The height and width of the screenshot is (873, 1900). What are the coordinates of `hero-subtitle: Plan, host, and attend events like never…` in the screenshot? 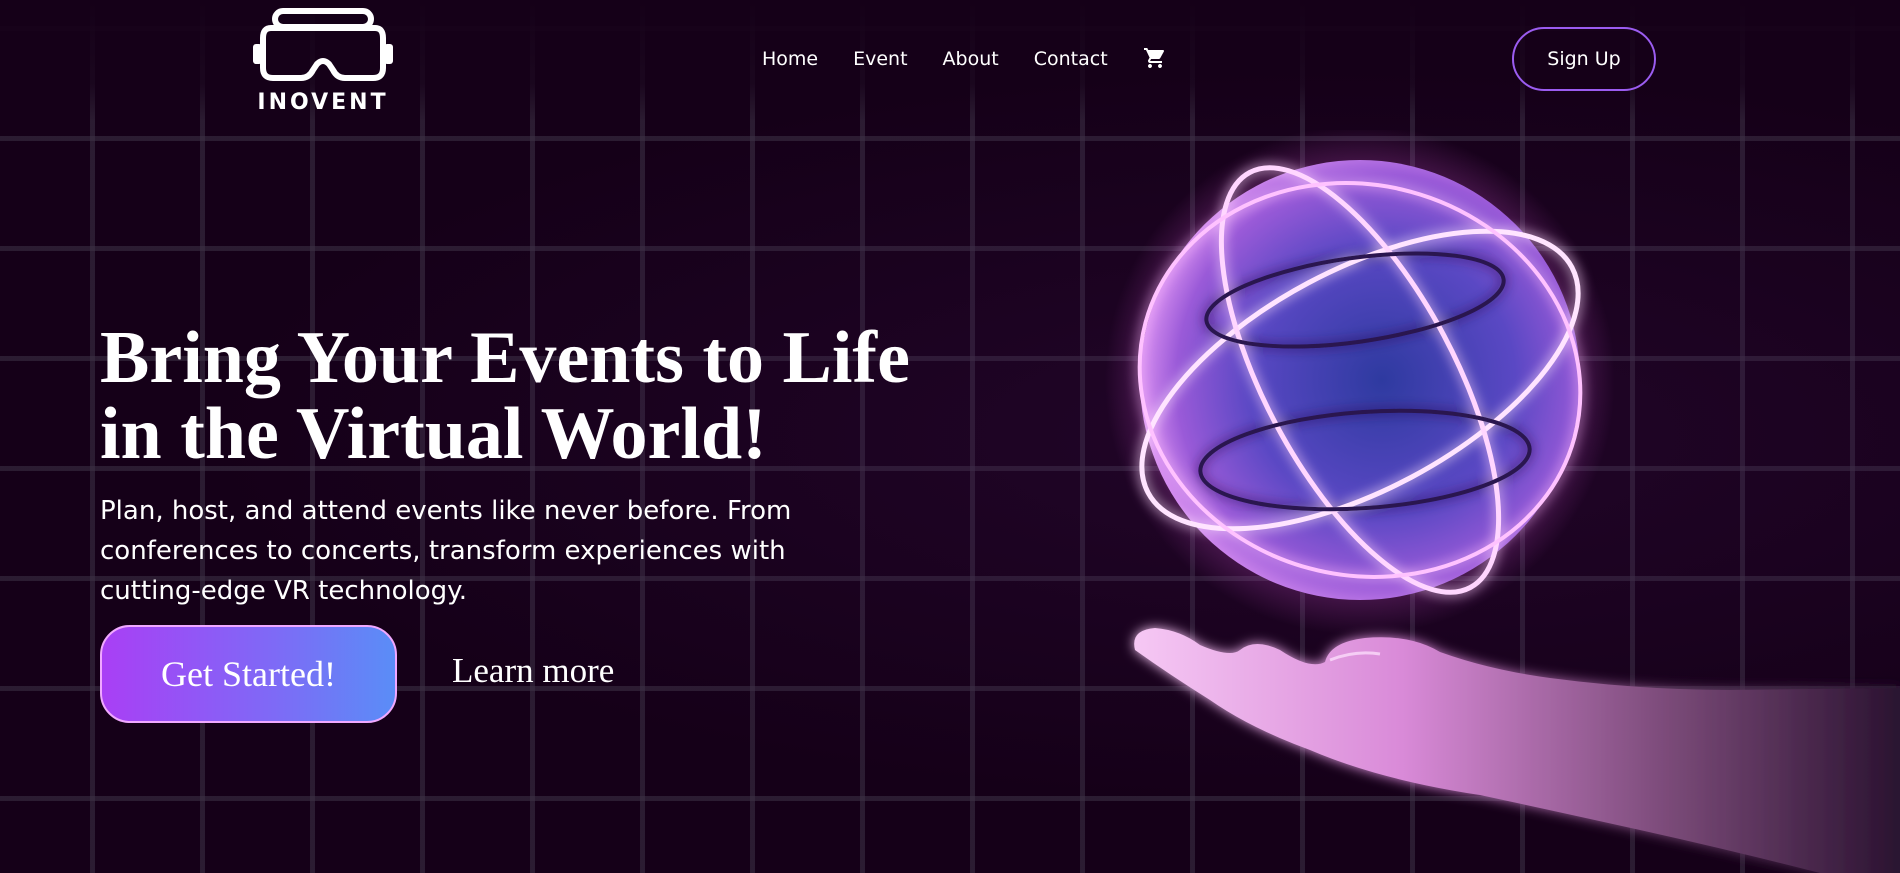 It's located at (460, 551).